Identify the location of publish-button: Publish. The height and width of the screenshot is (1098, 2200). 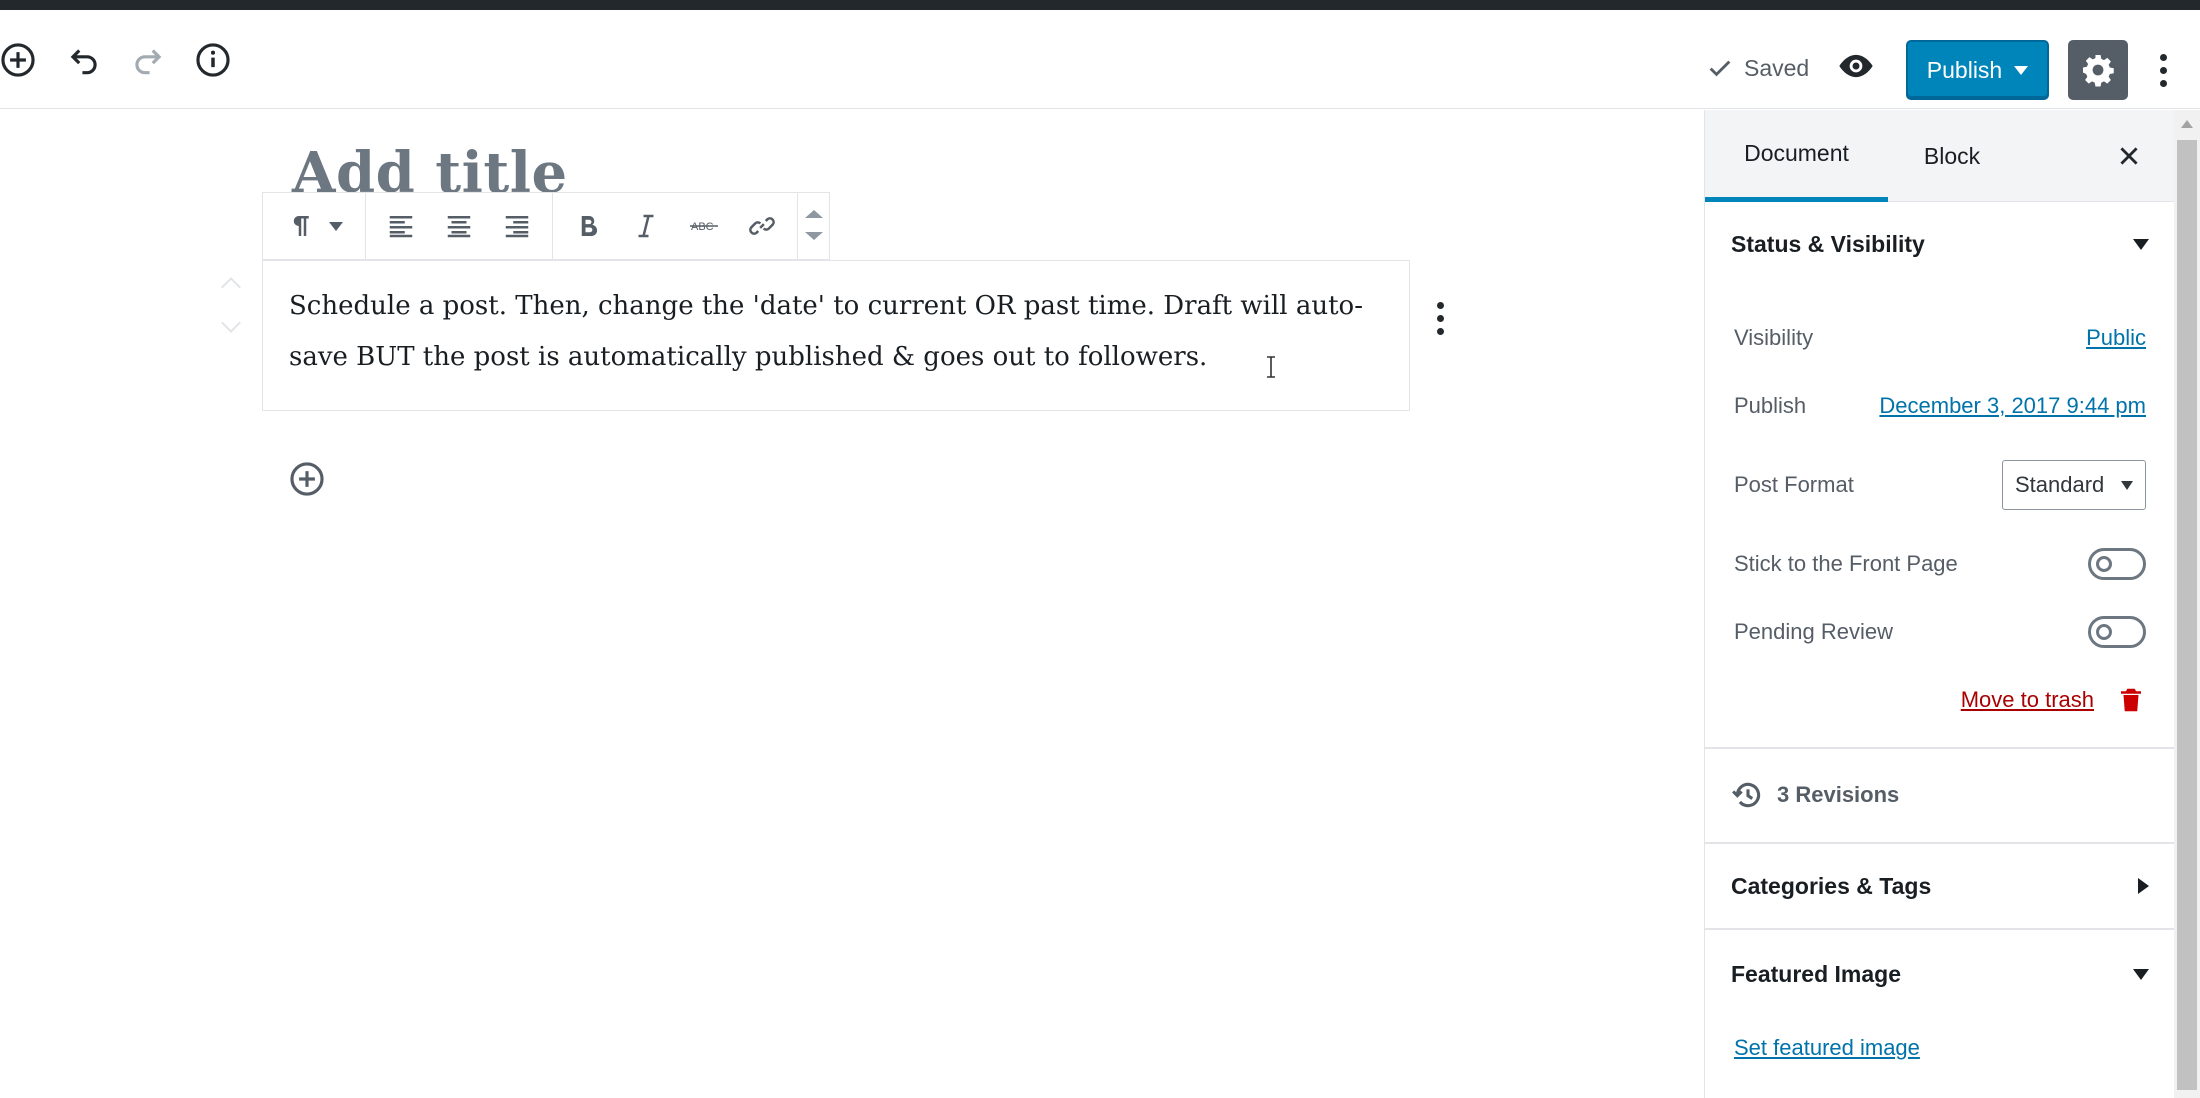
(1977, 70).